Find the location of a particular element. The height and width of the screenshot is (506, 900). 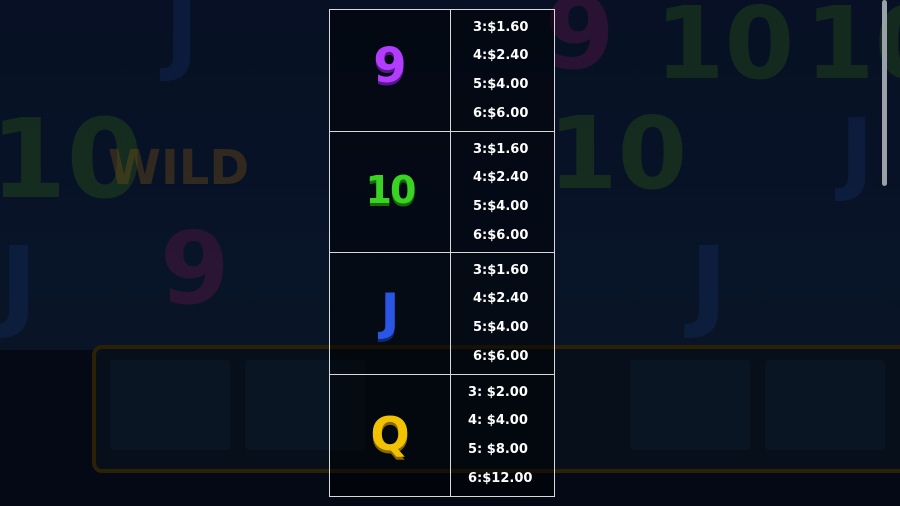

paytable-row-q: Q 3: $2.00 4: $4.00 5: $8.00 6:$12.00 is located at coordinates (442, 435).